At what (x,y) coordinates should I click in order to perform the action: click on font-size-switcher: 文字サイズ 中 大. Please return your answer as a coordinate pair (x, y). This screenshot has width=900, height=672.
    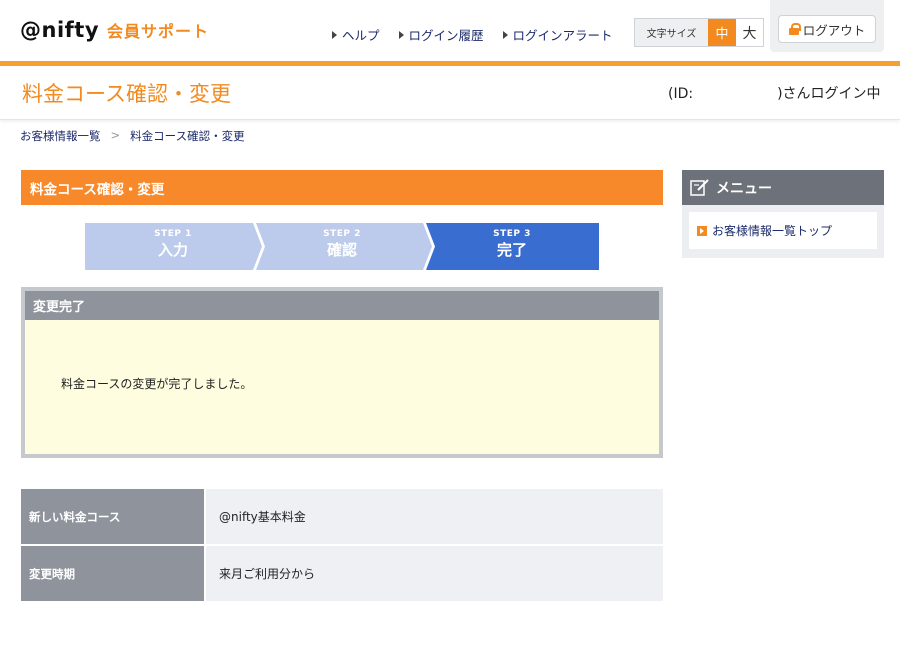
    Looking at the image, I should click on (699, 32).